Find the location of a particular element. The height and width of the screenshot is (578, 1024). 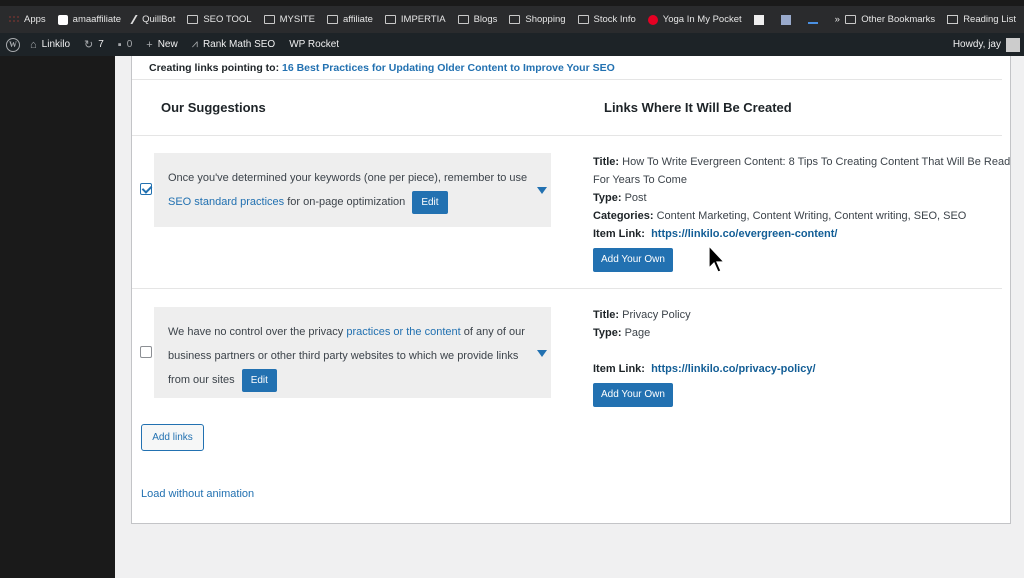

admin-bar-updates: ↻ 7 is located at coordinates (94, 44).